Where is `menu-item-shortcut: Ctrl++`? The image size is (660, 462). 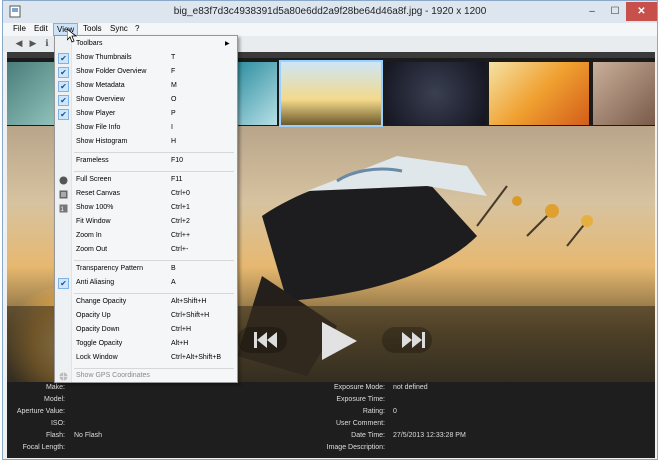 menu-item-shortcut: Ctrl++ is located at coordinates (181, 235).